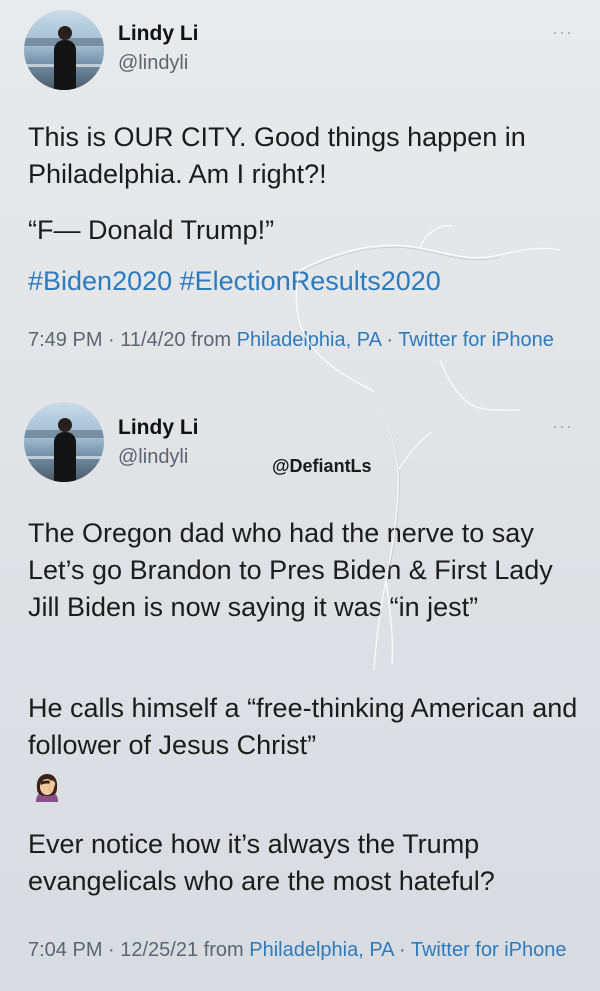 The image size is (600, 991). What do you see at coordinates (47, 788) in the screenshot?
I see `woman-facepalming-icon` at bounding box center [47, 788].